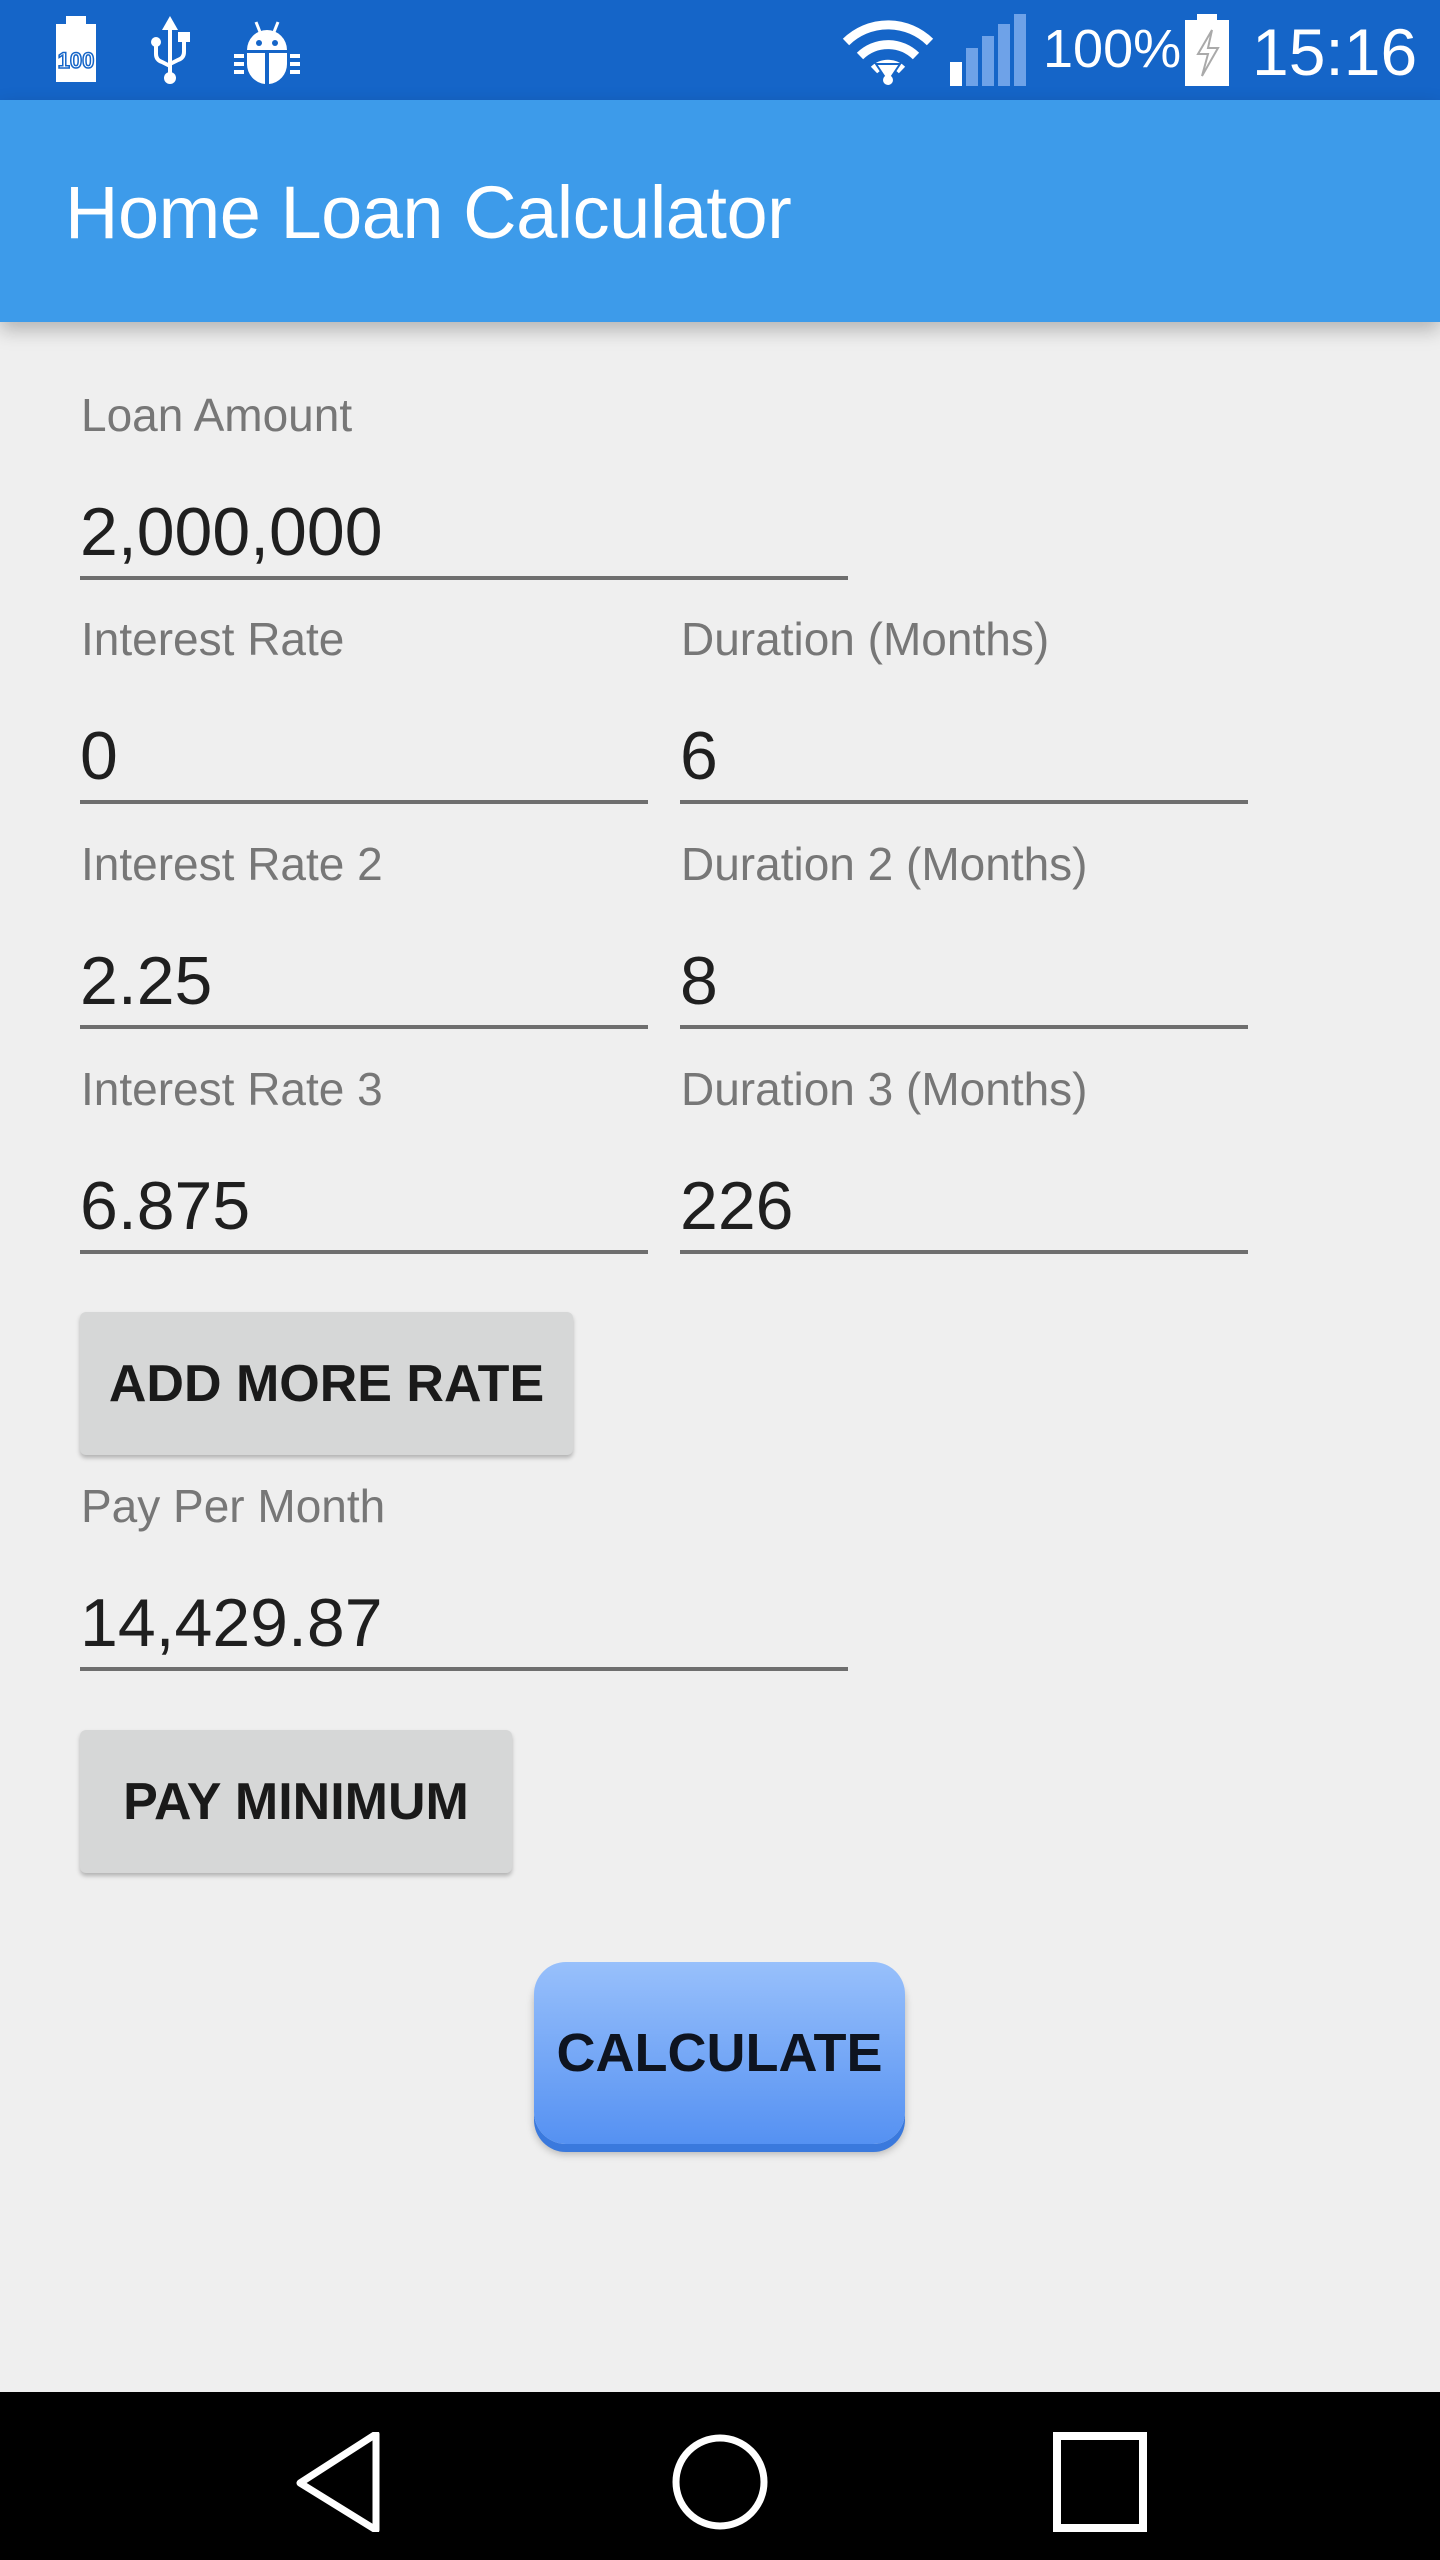 The image size is (1440, 2560). Describe the element at coordinates (964, 1159) in the screenshot. I see `duration-3-field: Duration 3 (Months)` at that location.